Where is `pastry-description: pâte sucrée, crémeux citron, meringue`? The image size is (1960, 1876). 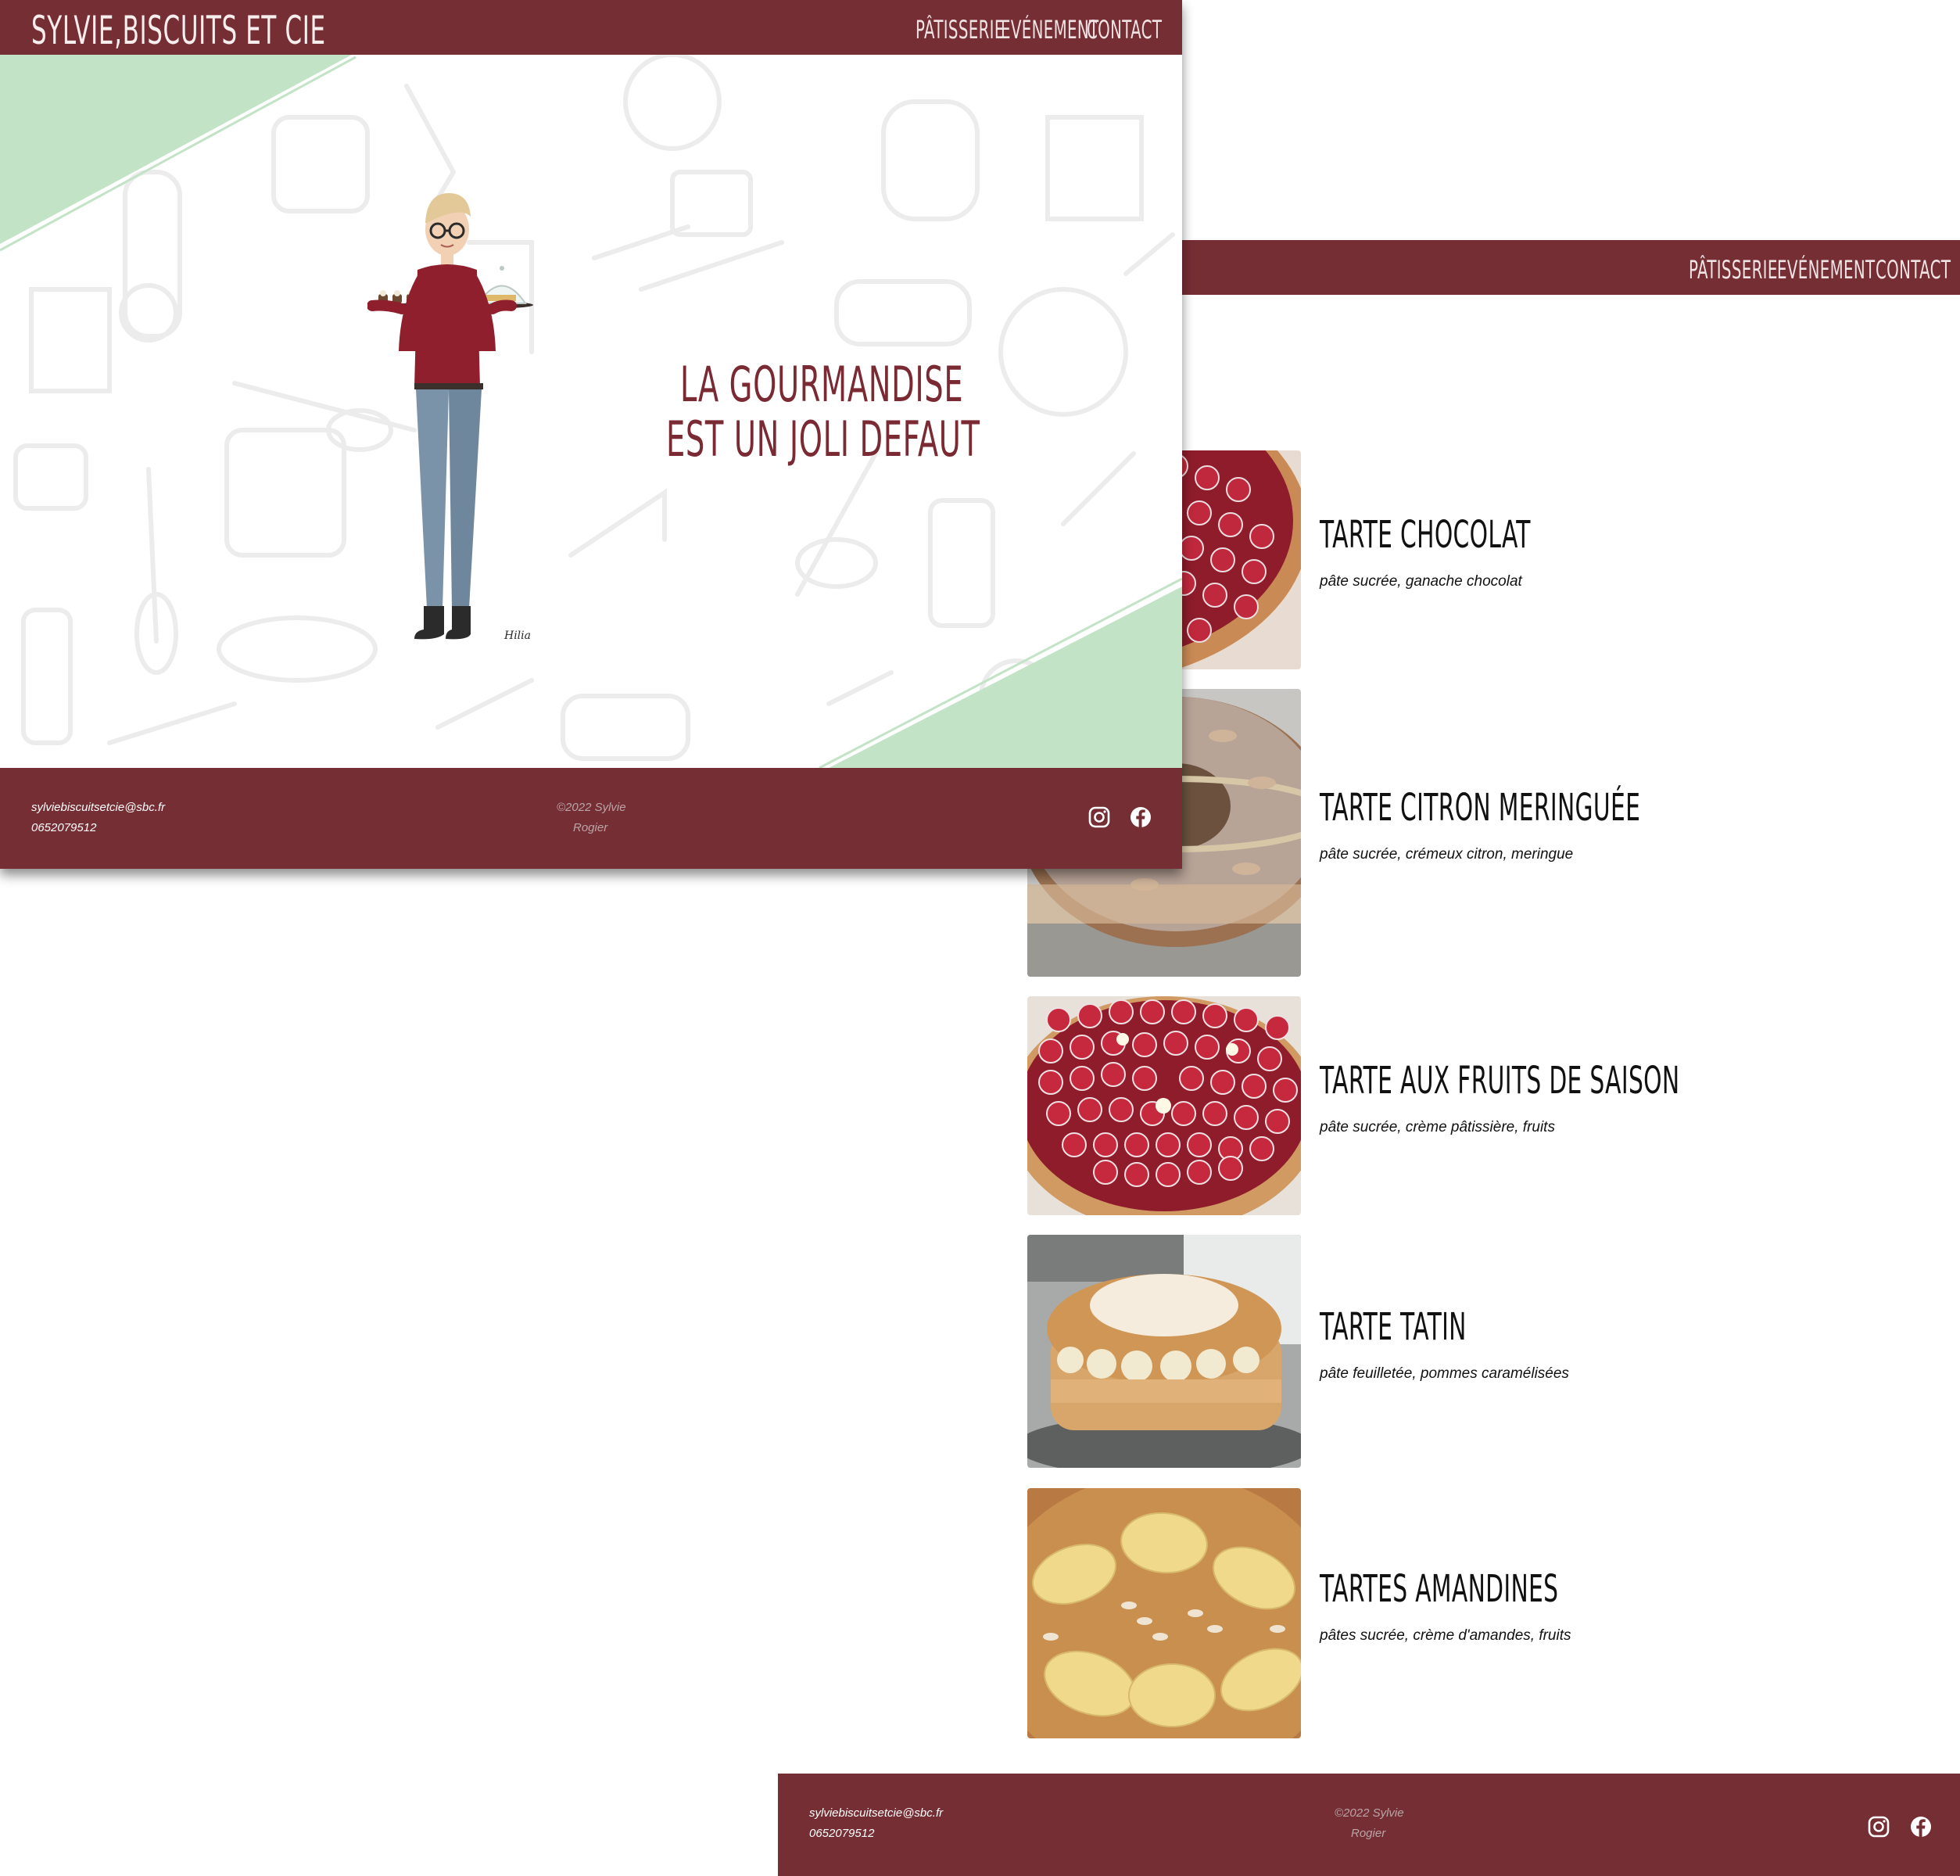
pastry-description: pâte sucrée, crémeux citron, meringue is located at coordinates (1447, 854).